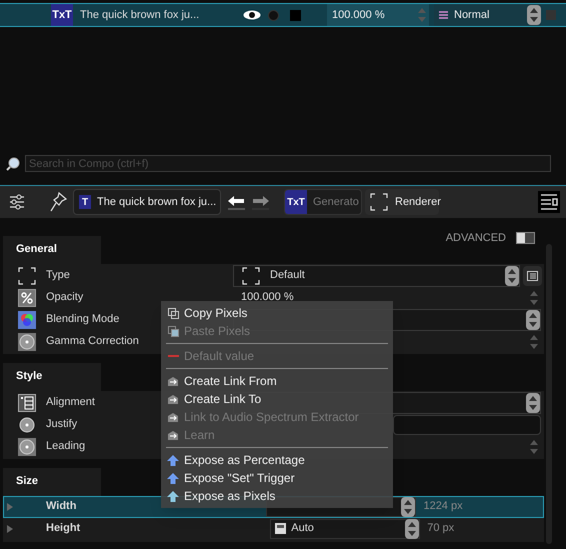  Describe the element at coordinates (63, 528) in the screenshot. I see `parameter-label: Height` at that location.